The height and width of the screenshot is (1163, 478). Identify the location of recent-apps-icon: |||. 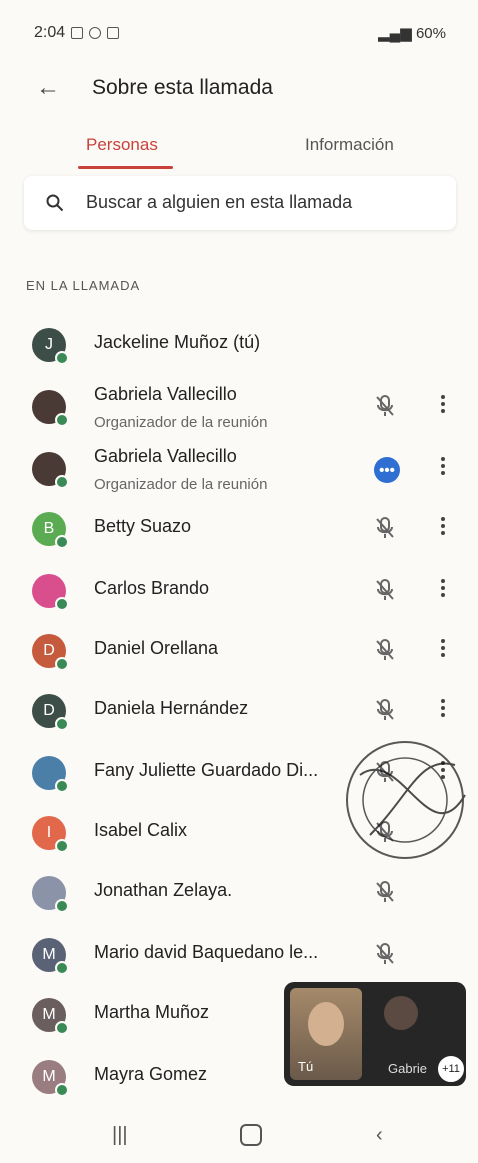
(120, 1135).